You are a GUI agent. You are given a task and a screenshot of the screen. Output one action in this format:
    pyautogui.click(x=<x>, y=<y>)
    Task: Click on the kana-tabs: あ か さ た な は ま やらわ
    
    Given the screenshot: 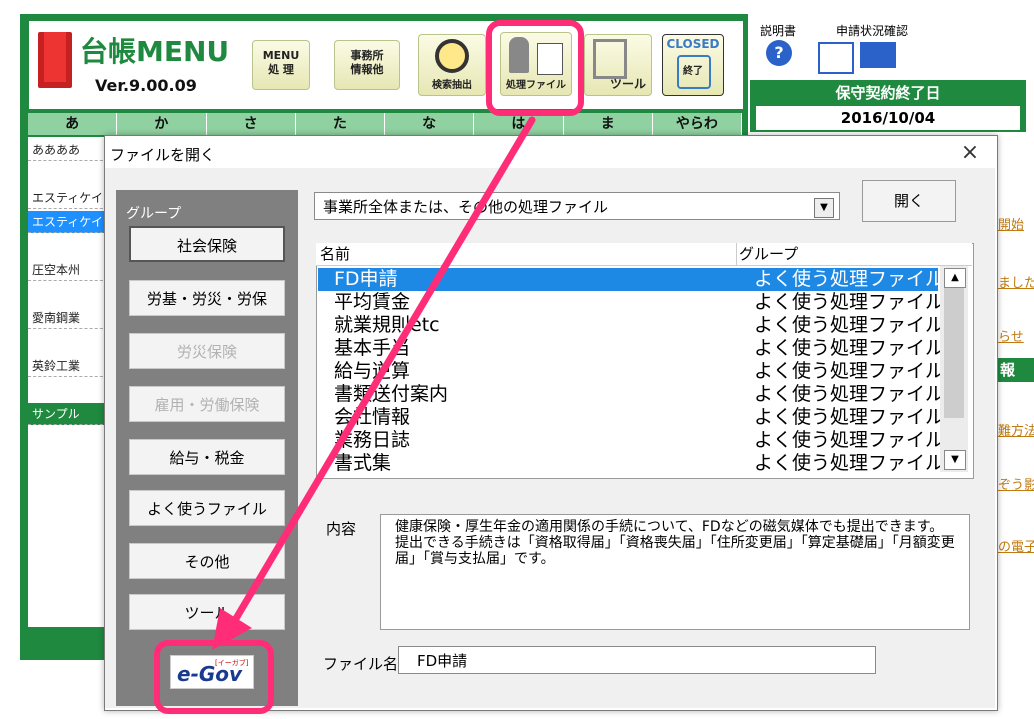 What is the action you would take?
    pyautogui.click(x=385, y=124)
    